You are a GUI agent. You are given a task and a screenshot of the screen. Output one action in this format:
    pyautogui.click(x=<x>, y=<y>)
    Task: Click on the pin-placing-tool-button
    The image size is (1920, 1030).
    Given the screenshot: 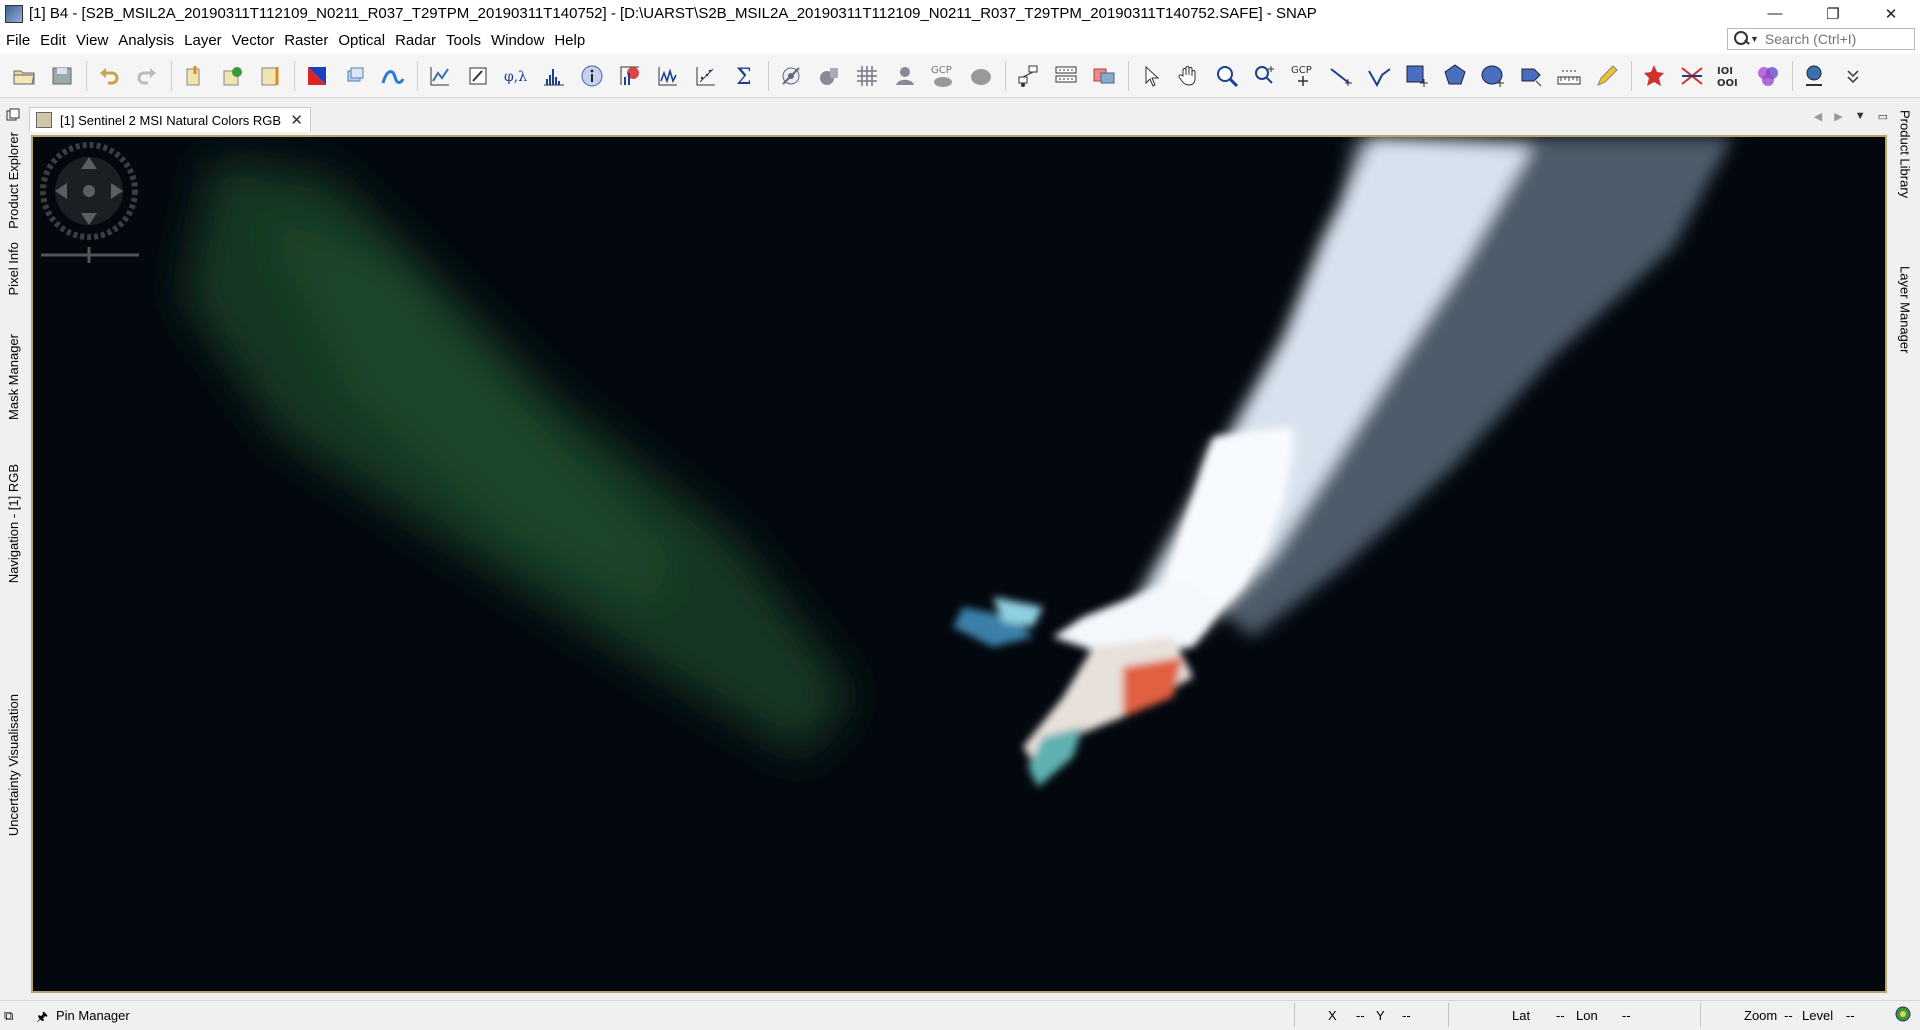 What is the action you would take?
    pyautogui.click(x=1265, y=76)
    